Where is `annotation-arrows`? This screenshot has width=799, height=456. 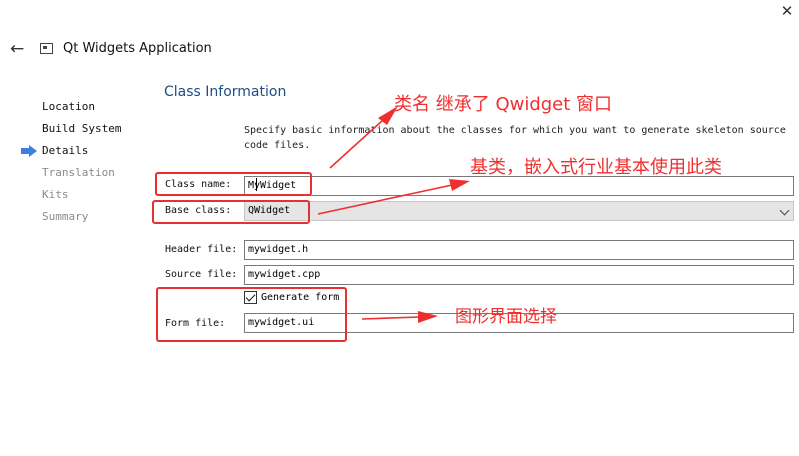
annotation-arrows is located at coordinates (393, 214).